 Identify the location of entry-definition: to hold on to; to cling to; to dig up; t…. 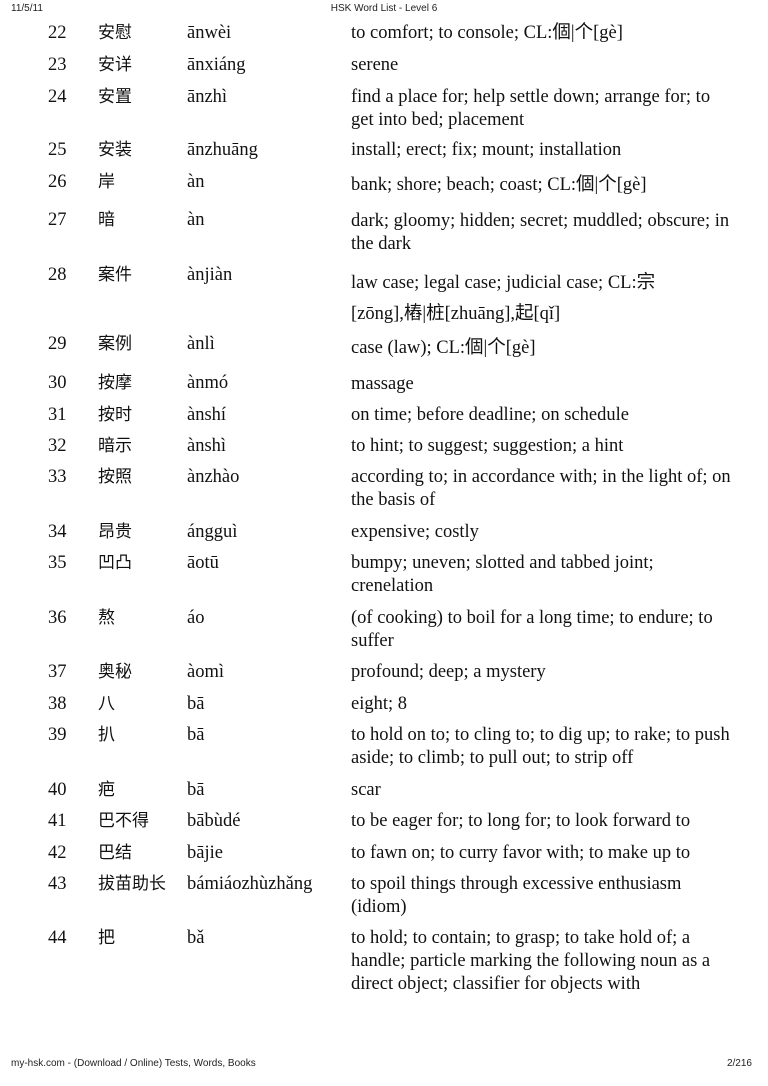
(540, 746).